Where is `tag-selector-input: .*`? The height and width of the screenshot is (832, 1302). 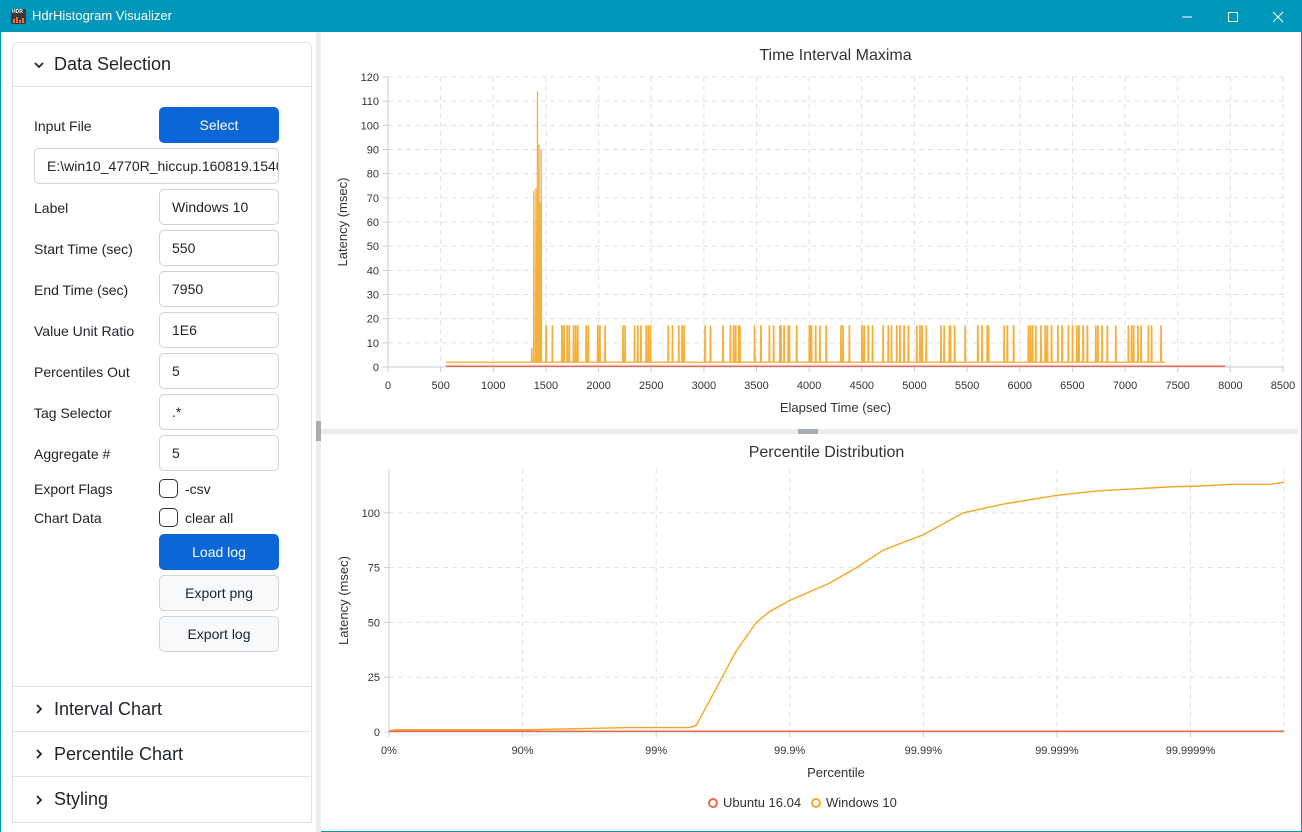
tag-selector-input: .* is located at coordinates (219, 412).